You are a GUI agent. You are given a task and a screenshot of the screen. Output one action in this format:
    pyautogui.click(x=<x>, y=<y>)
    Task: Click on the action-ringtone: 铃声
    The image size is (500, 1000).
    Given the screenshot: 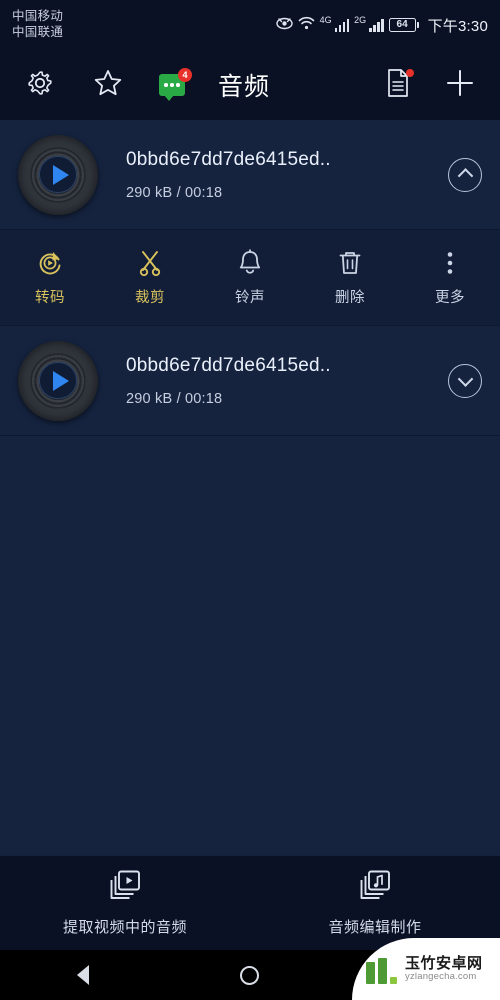 What is the action you would take?
    pyautogui.click(x=250, y=277)
    